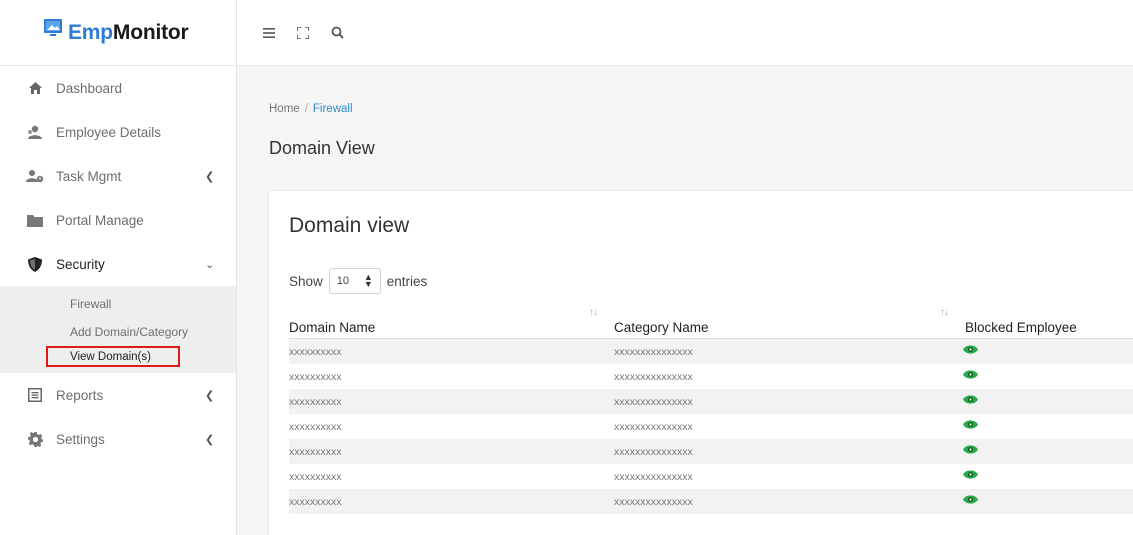 Image resolution: width=1133 pixels, height=535 pixels. I want to click on users-icon, so click(35, 176).